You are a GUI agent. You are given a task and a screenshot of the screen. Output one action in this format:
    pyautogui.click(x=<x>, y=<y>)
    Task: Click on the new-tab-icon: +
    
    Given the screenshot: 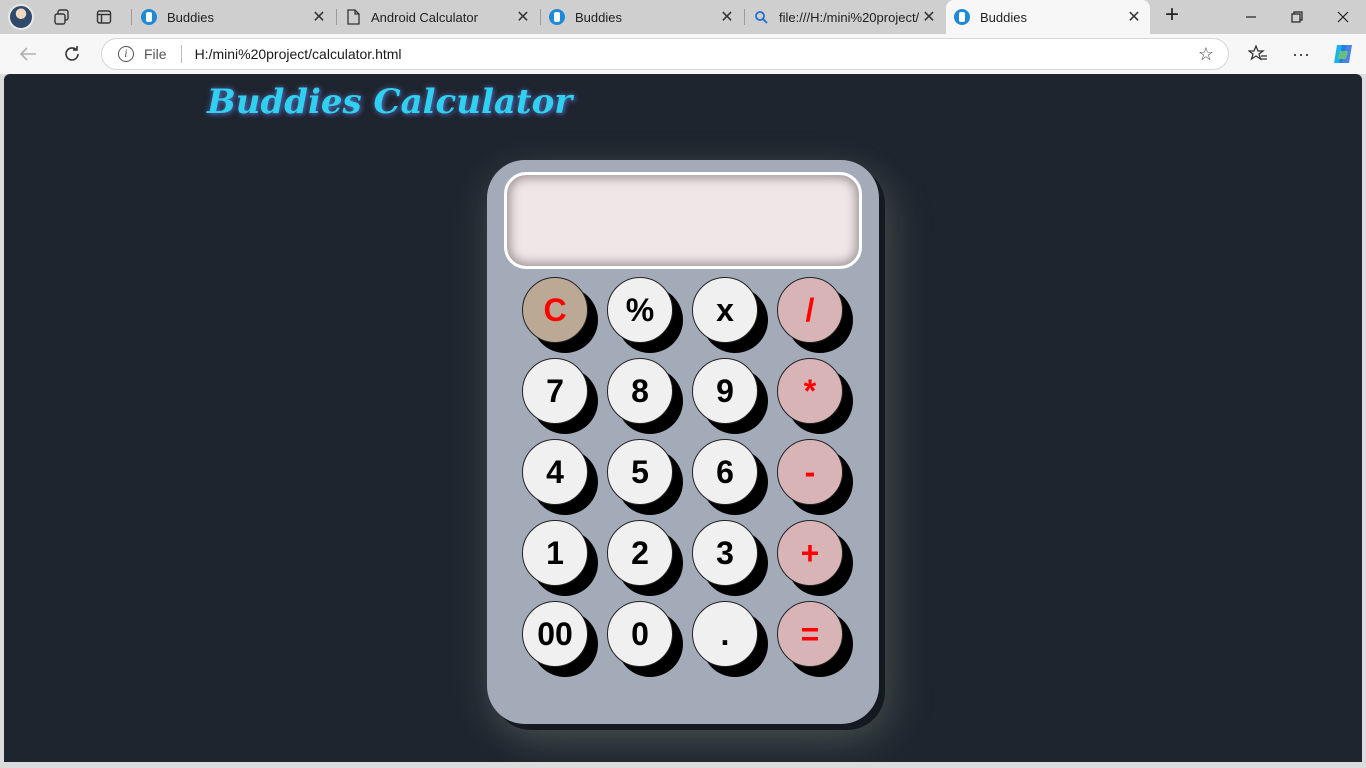 What is the action you would take?
    pyautogui.click(x=1172, y=14)
    